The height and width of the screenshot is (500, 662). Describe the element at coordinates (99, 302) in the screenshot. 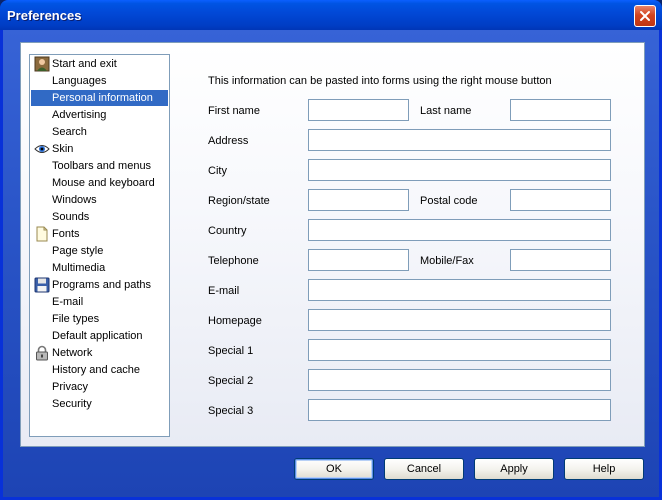

I see `tree-item-e-mail: E-mail` at that location.